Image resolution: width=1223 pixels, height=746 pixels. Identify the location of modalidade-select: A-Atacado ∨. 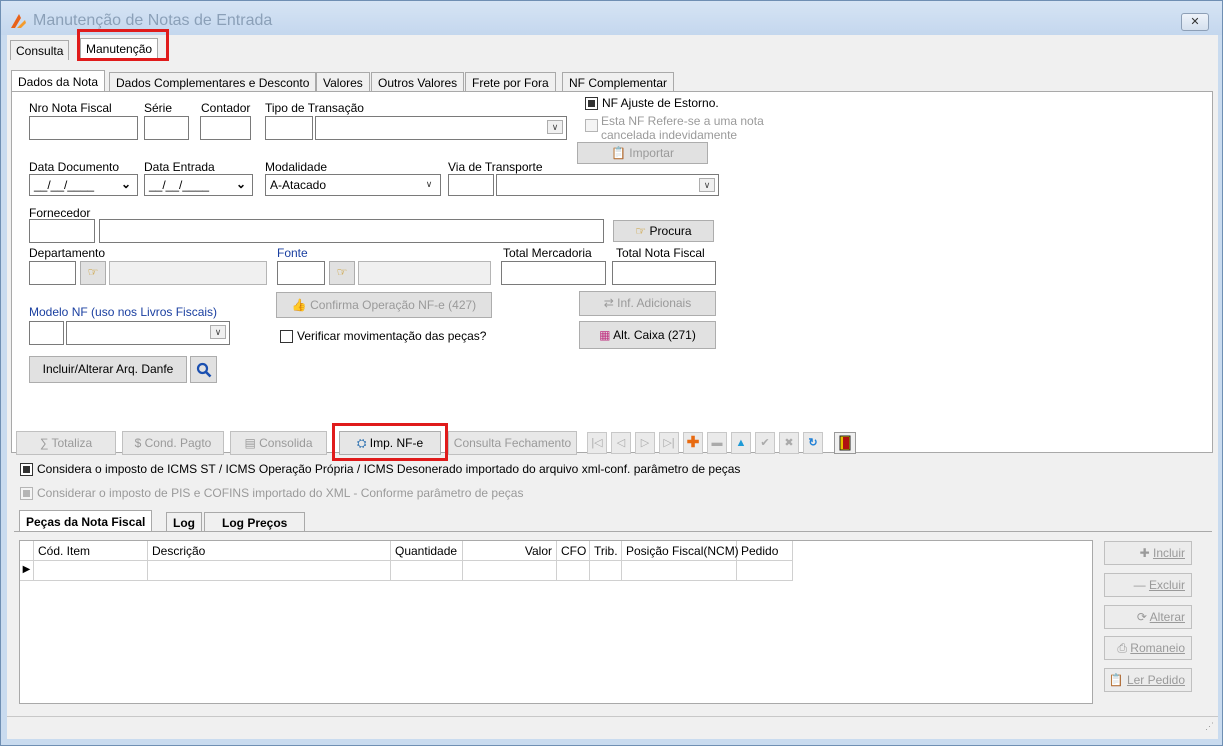
(353, 185).